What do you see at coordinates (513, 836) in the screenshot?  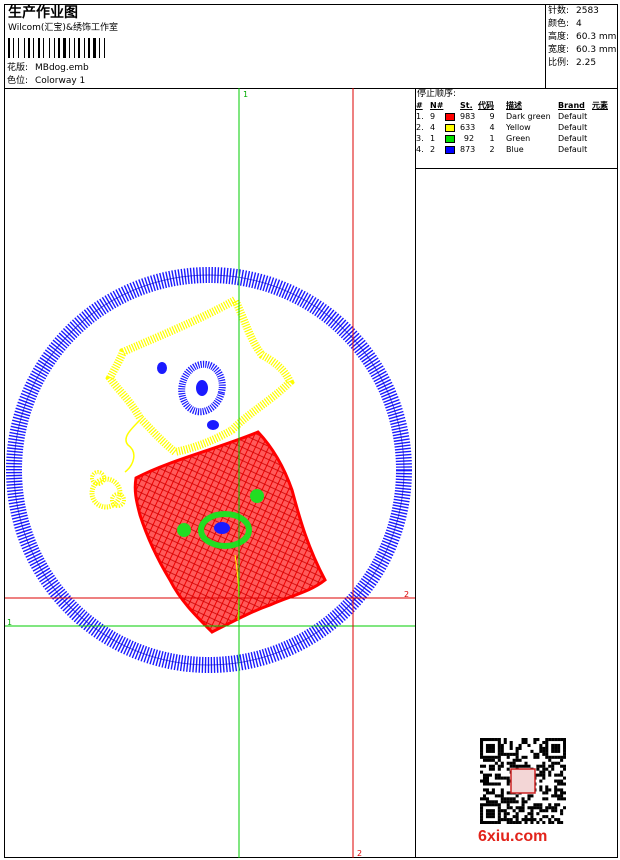 I see `watermark-logo: 6xiu.com` at bounding box center [513, 836].